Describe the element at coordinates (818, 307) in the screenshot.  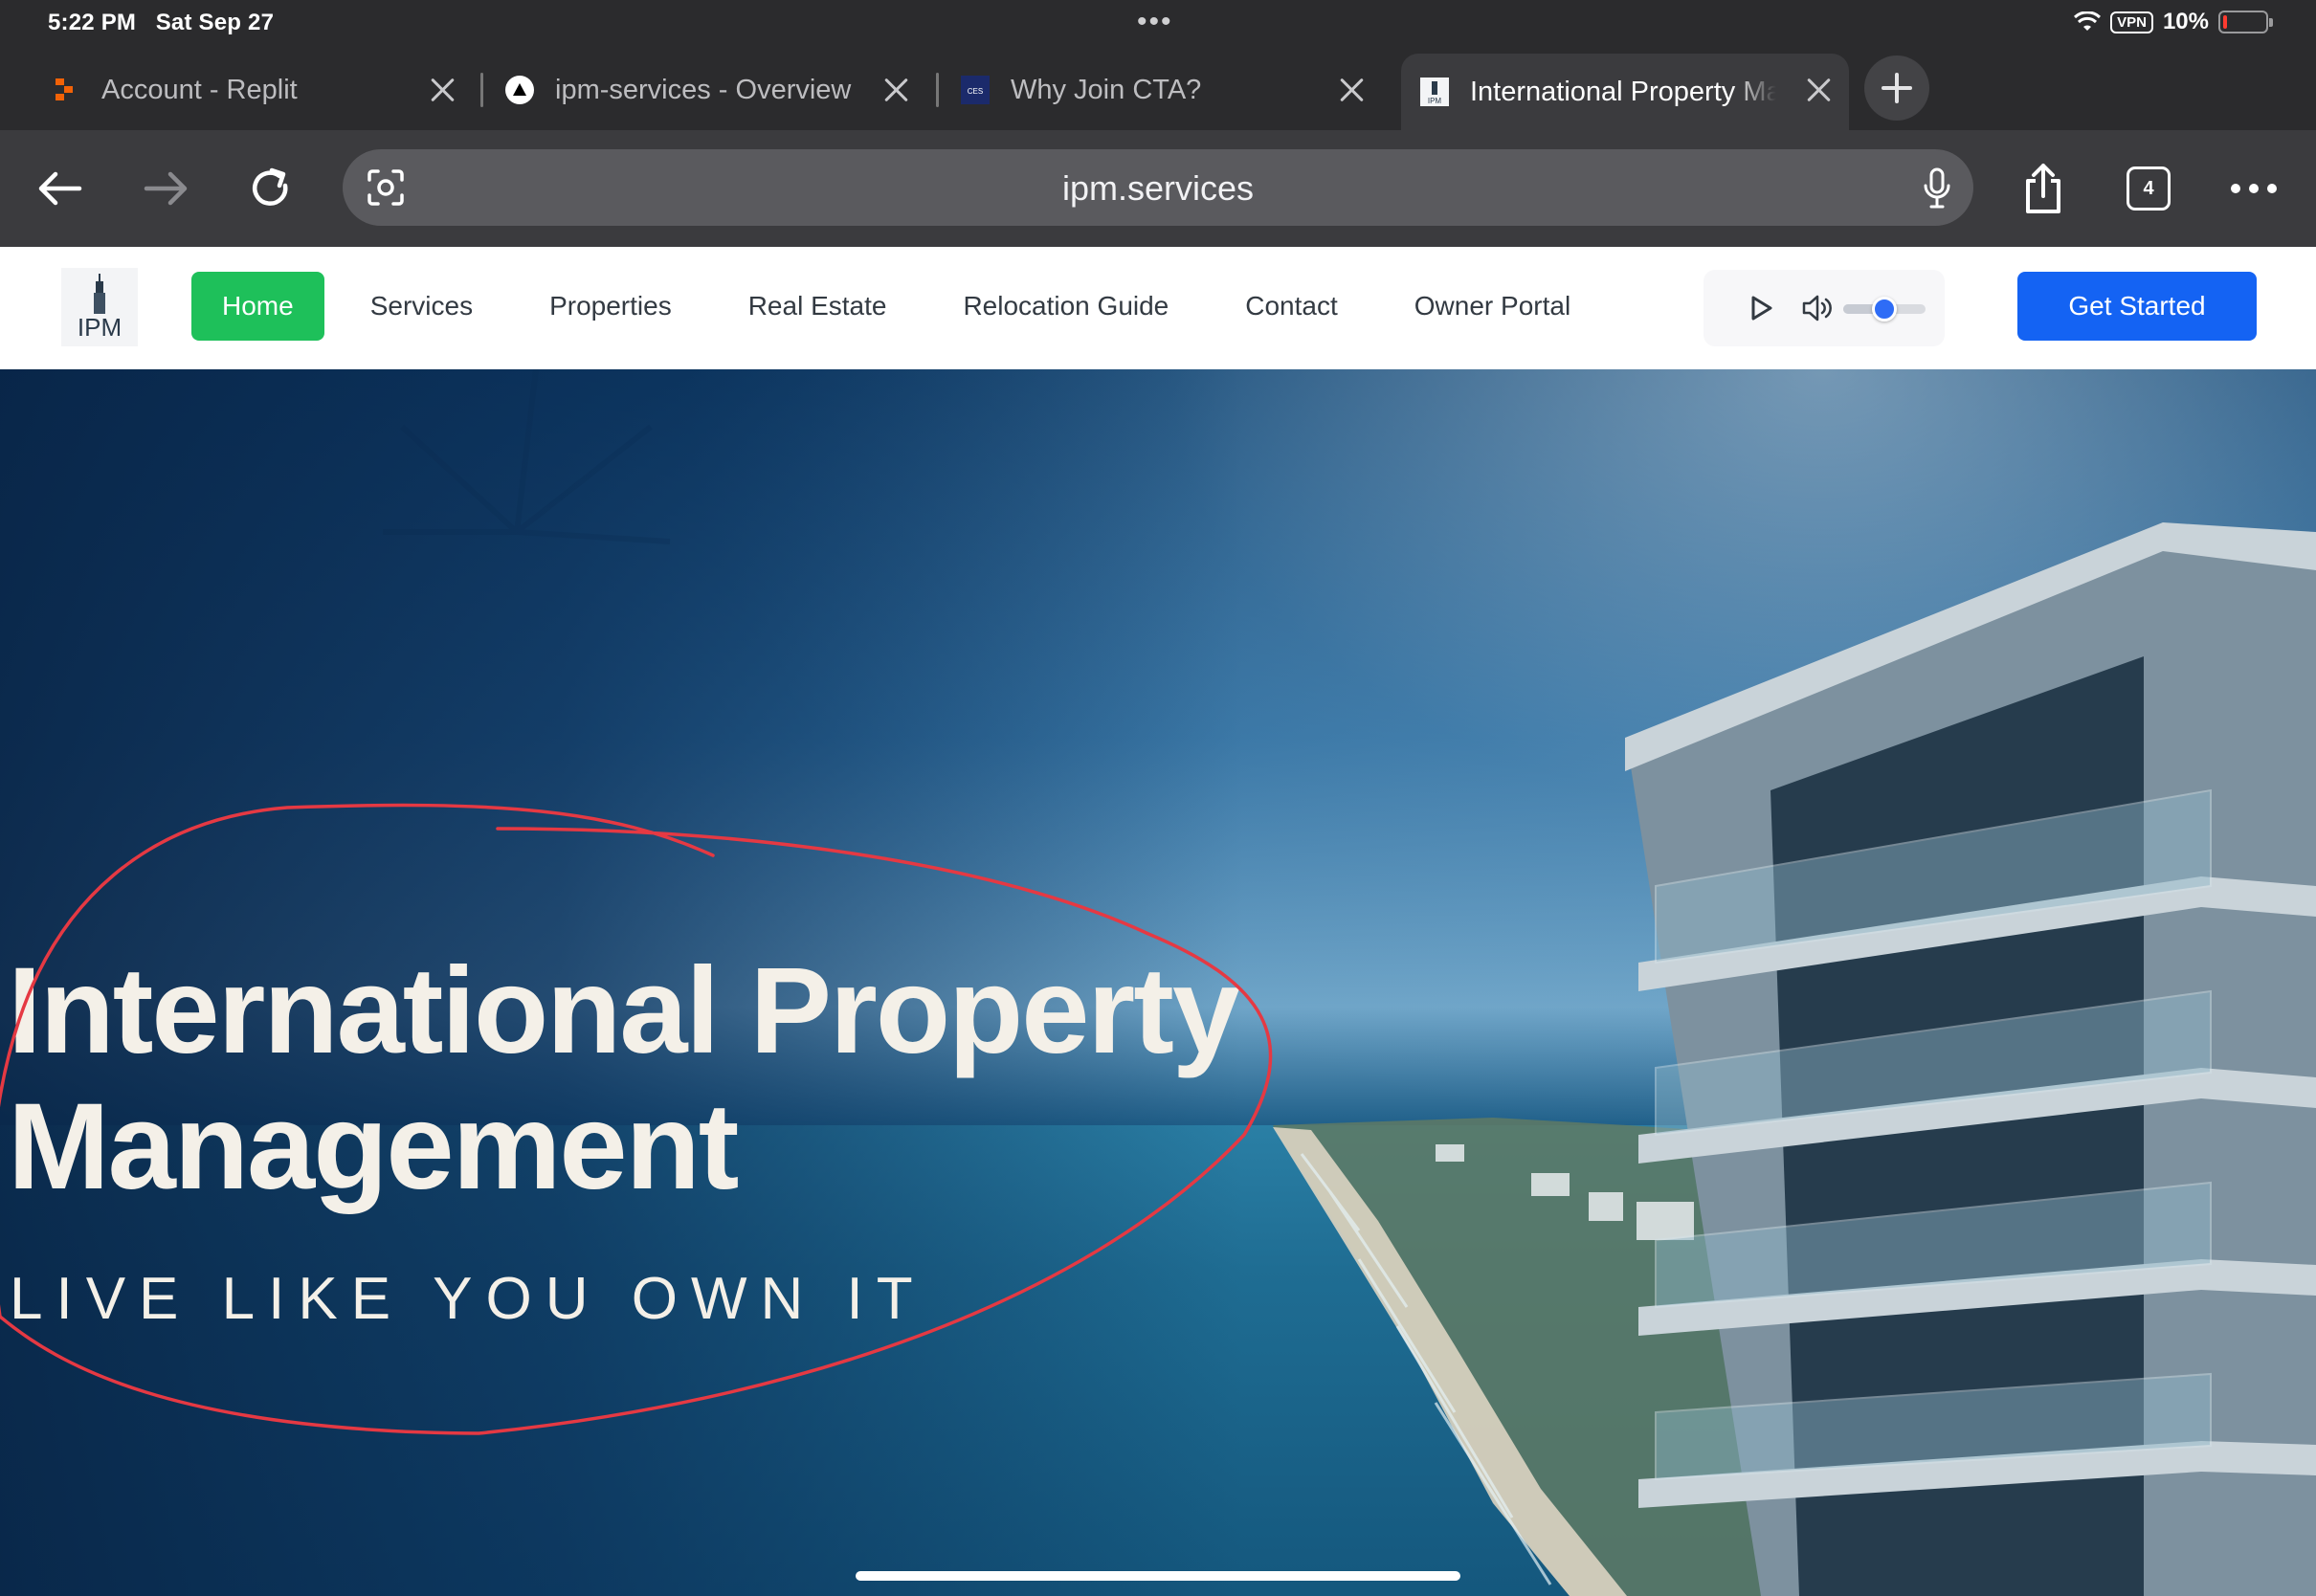
I see `nav-real-estate: Real Estate` at that location.